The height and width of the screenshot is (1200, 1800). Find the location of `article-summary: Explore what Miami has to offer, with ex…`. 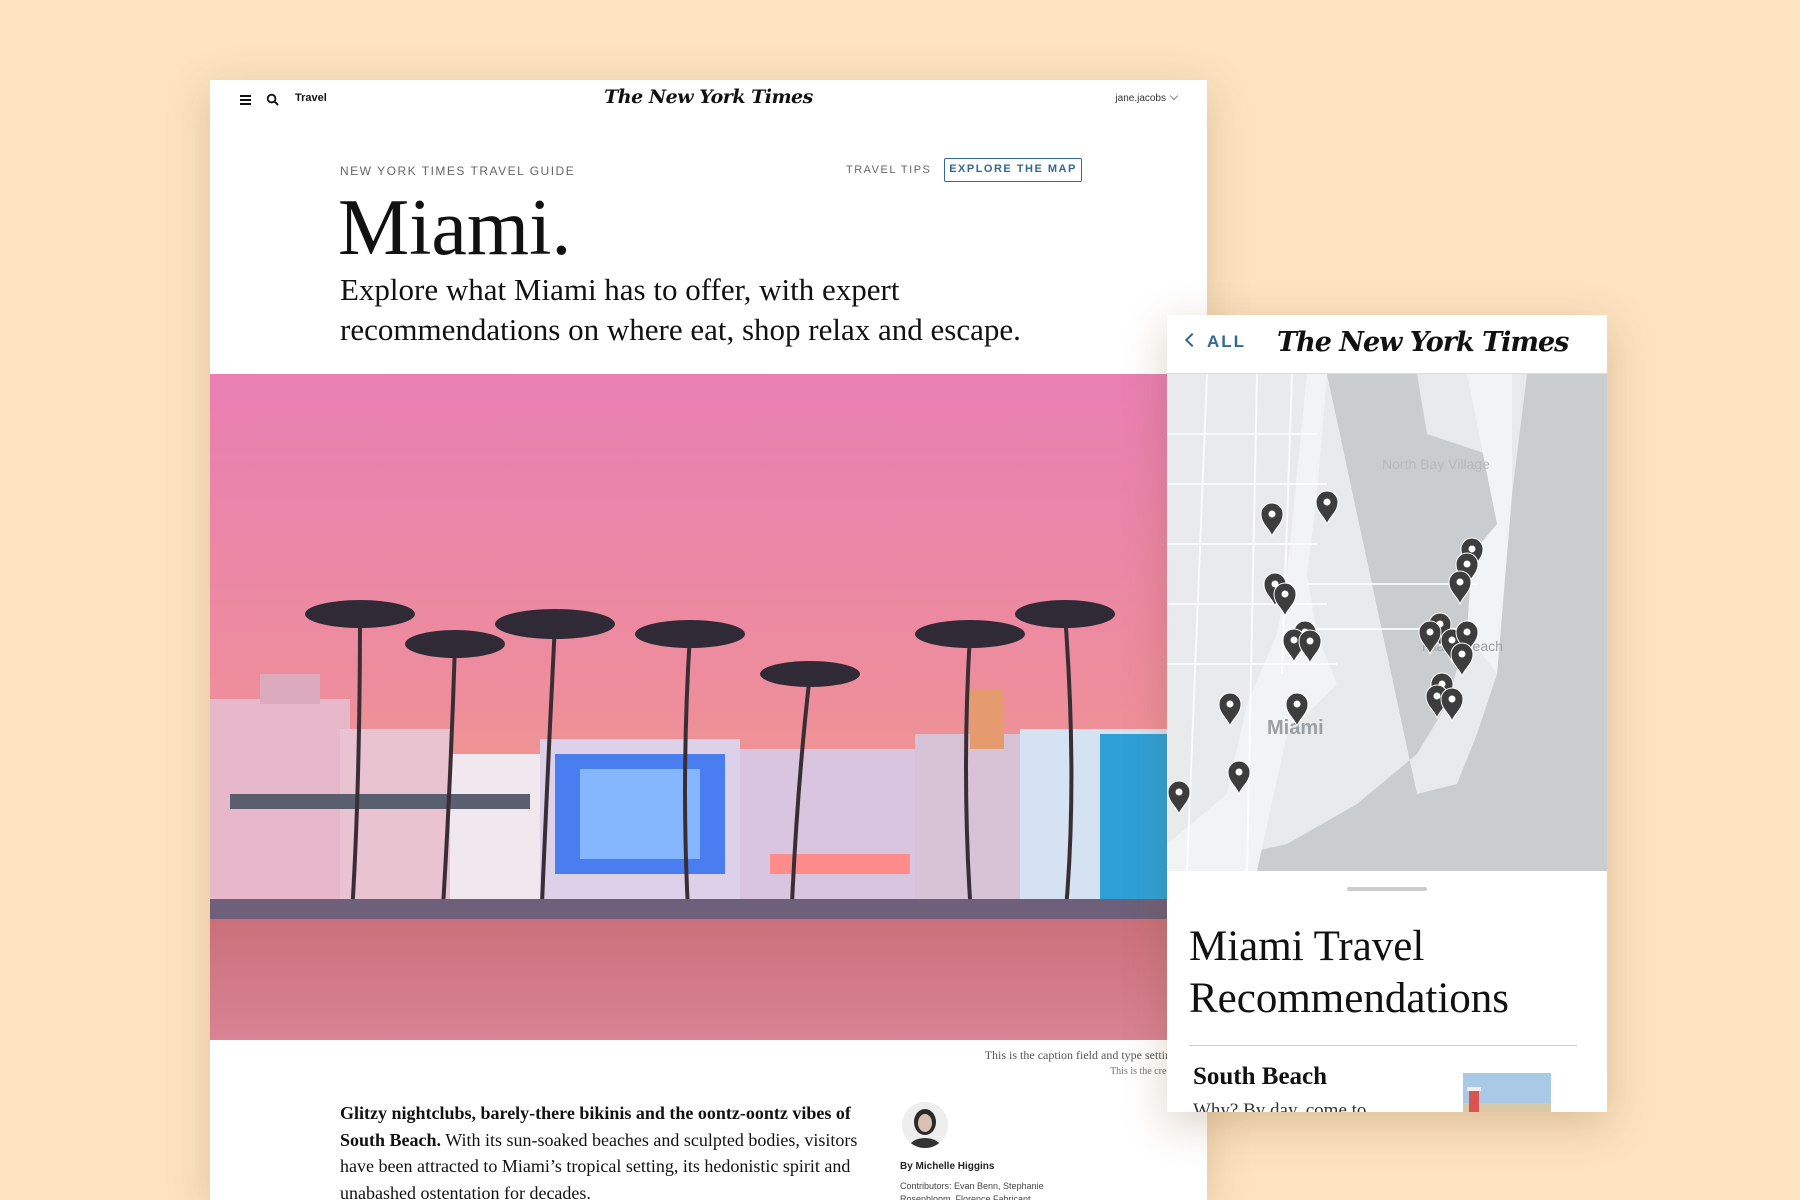

article-summary: Explore what Miami has to offer, with ex… is located at coordinates (680, 309).